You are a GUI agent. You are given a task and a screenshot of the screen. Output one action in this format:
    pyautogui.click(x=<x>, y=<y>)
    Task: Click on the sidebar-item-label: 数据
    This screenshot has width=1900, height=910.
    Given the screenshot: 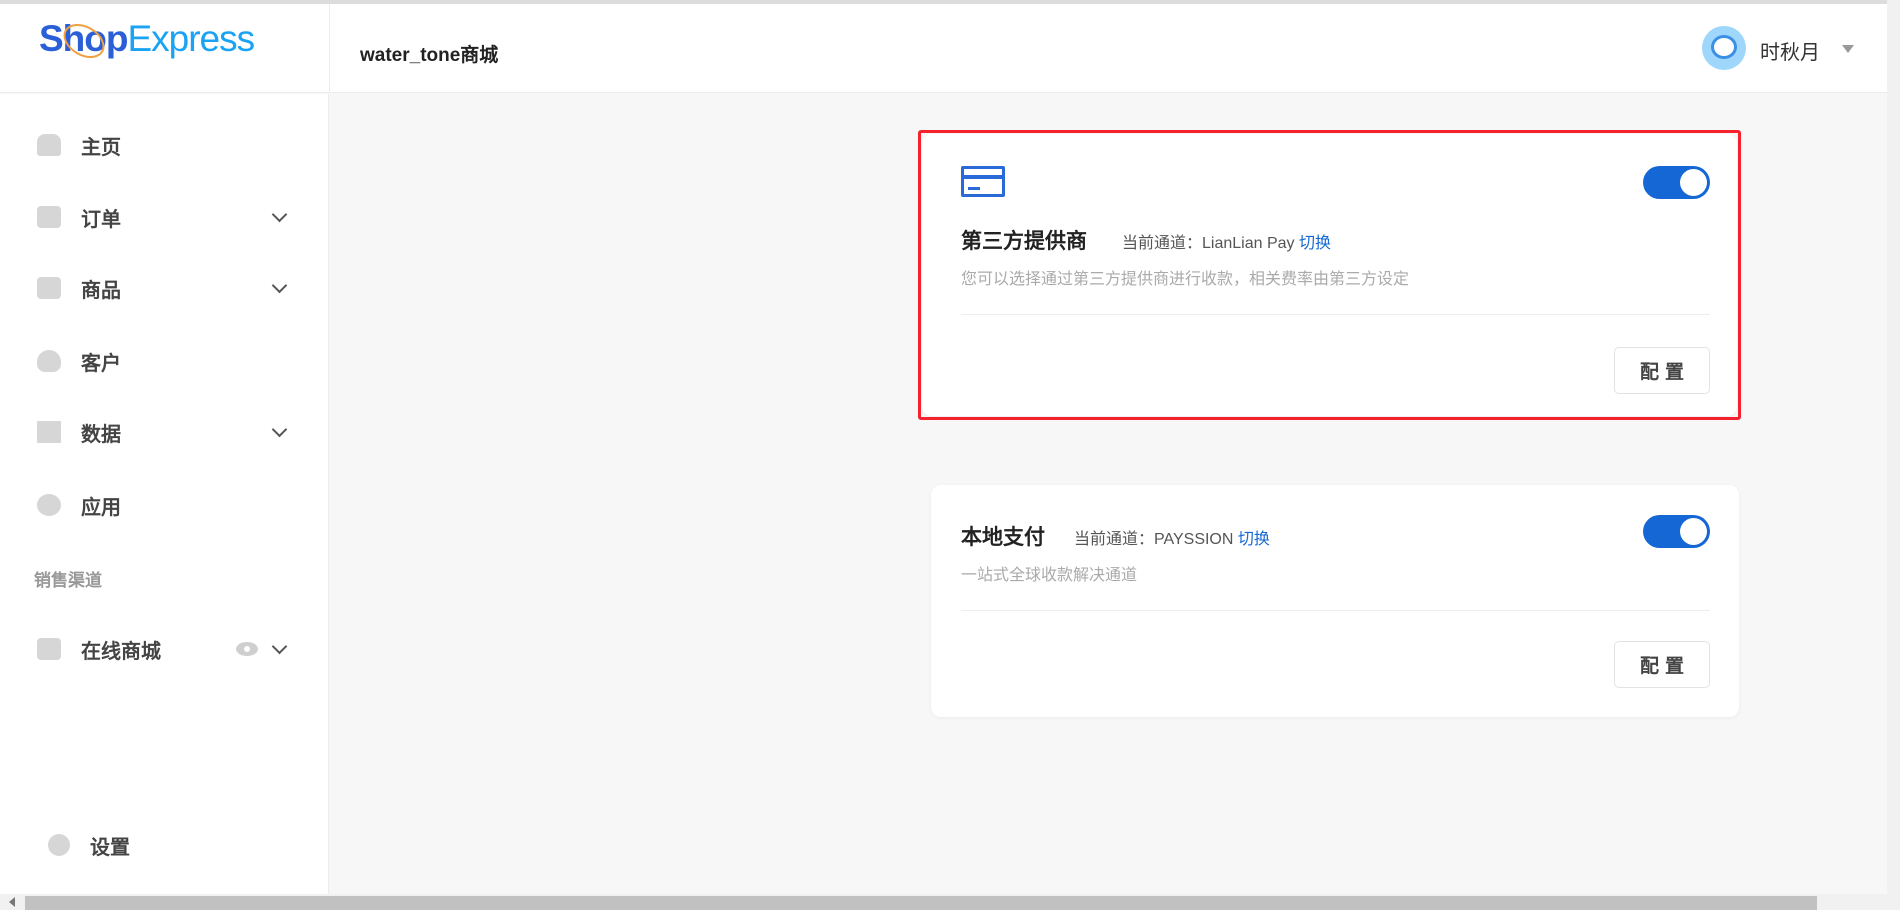 What is the action you would take?
    pyautogui.click(x=101, y=434)
    